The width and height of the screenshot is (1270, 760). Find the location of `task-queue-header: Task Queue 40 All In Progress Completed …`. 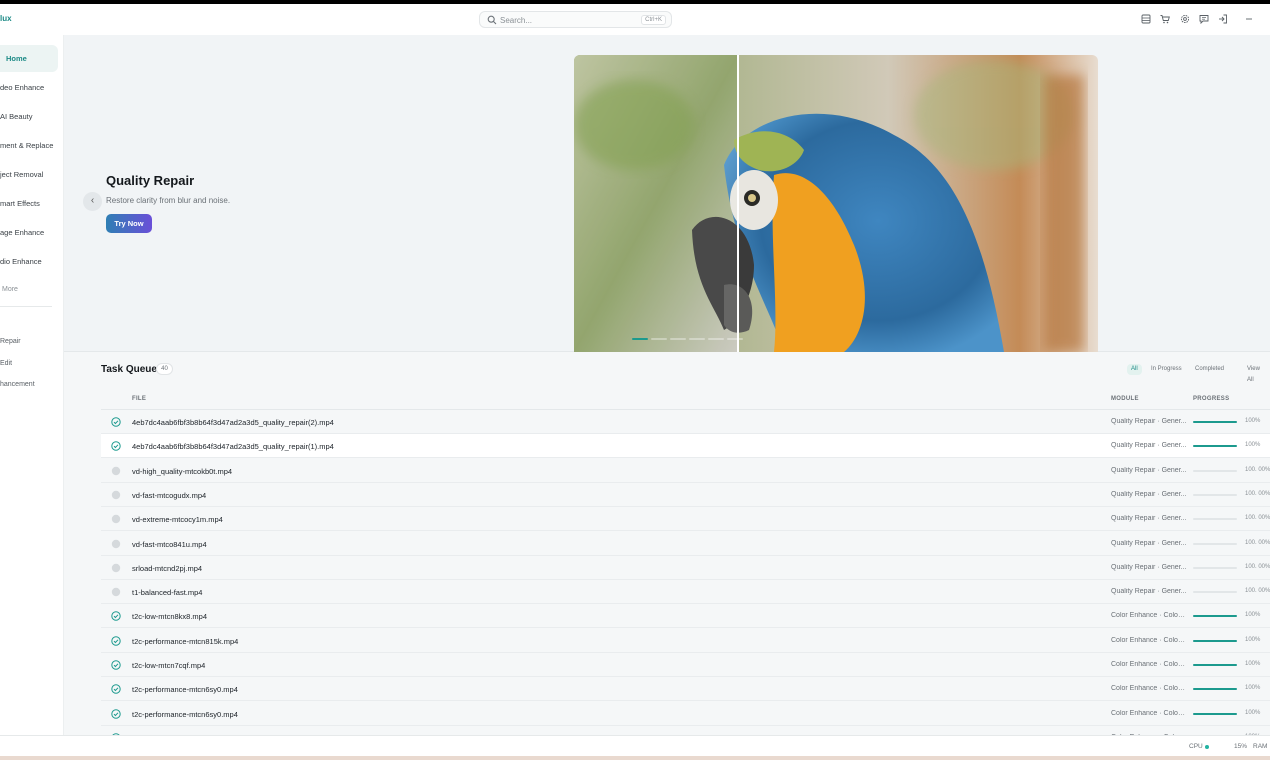

task-queue-header: Task Queue 40 All In Progress Completed … is located at coordinates (685, 373).